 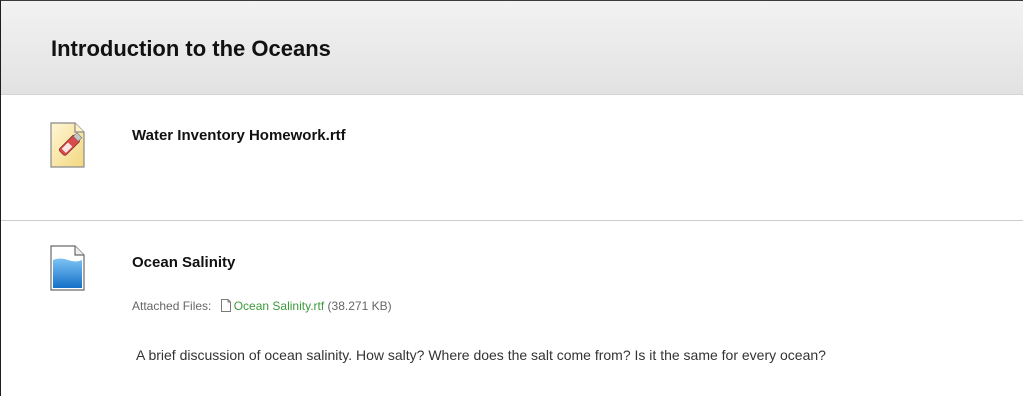 I want to click on page-title: Introduction to the Oceans, so click(x=191, y=48).